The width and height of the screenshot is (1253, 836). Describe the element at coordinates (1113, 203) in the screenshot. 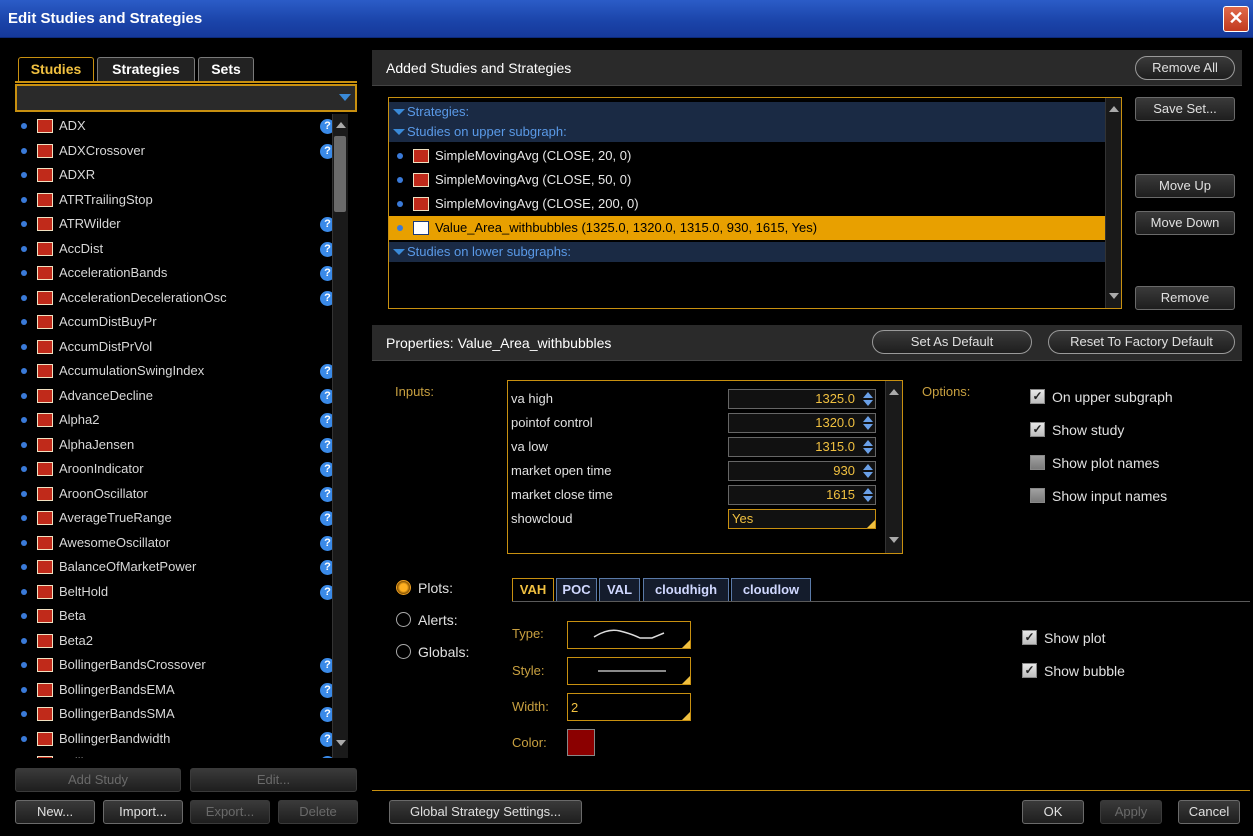

I see `added-list-scrollbar` at that location.